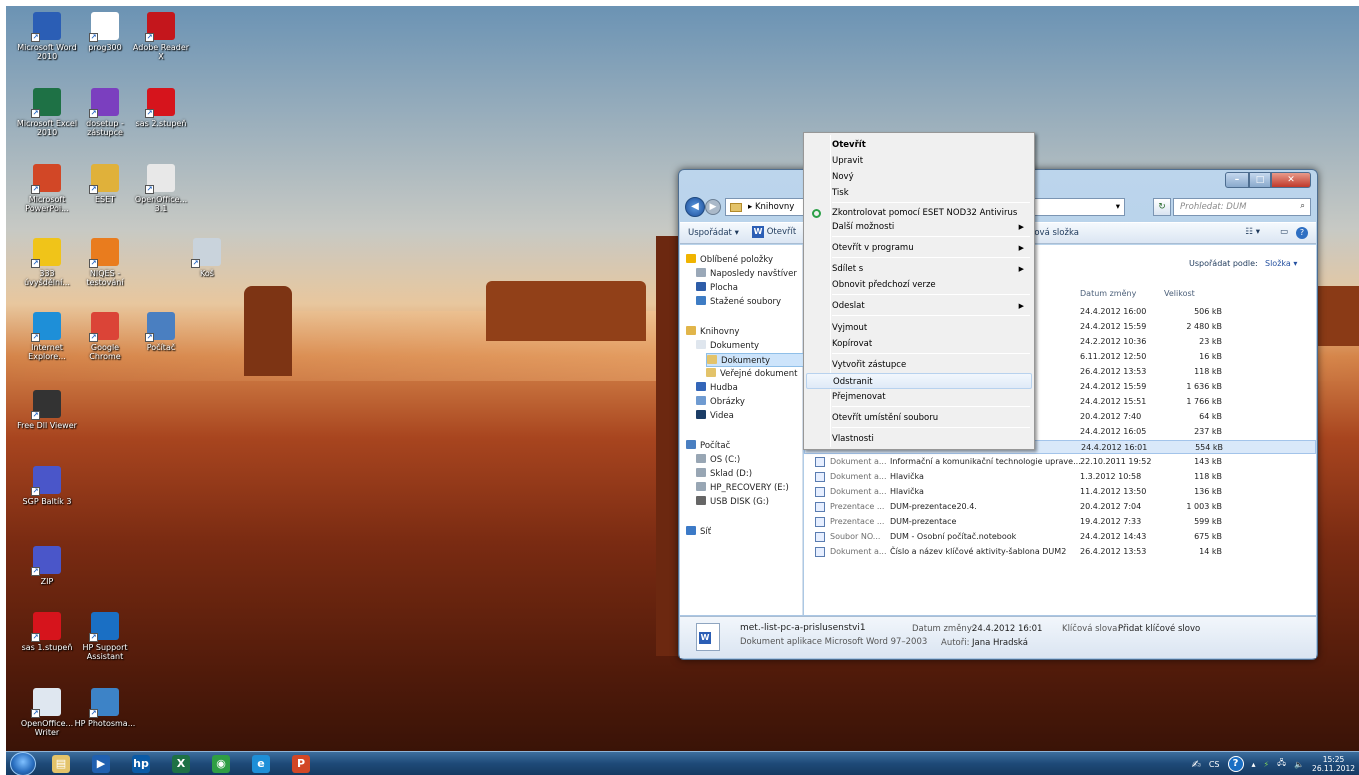  What do you see at coordinates (207, 258) in the screenshot?
I see `desktop-icon: ↗ Koš` at bounding box center [207, 258].